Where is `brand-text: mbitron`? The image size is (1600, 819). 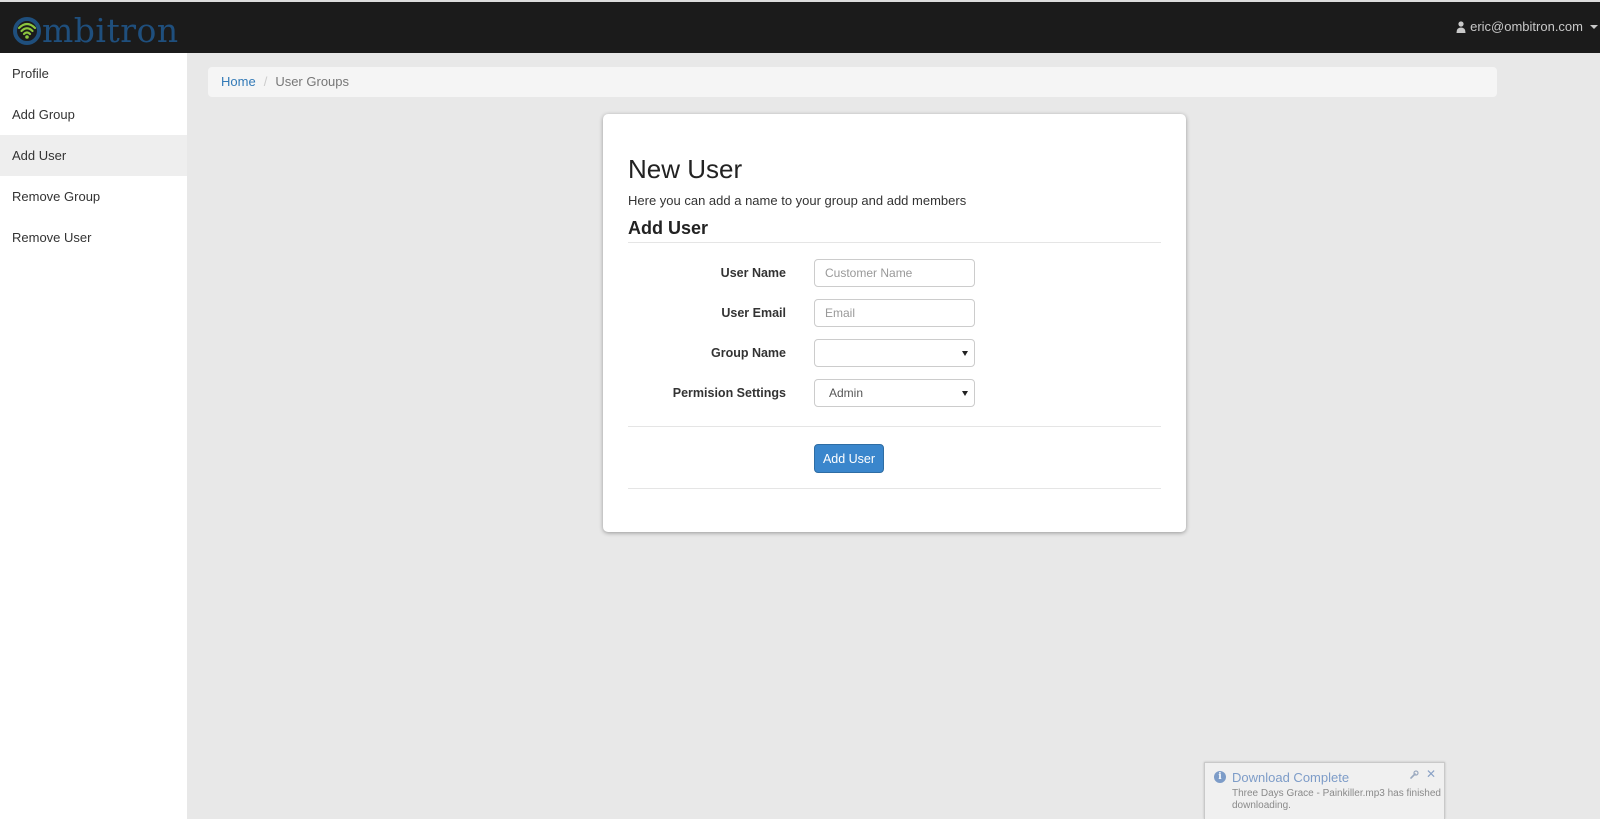
brand-text: mbitron is located at coordinates (110, 30).